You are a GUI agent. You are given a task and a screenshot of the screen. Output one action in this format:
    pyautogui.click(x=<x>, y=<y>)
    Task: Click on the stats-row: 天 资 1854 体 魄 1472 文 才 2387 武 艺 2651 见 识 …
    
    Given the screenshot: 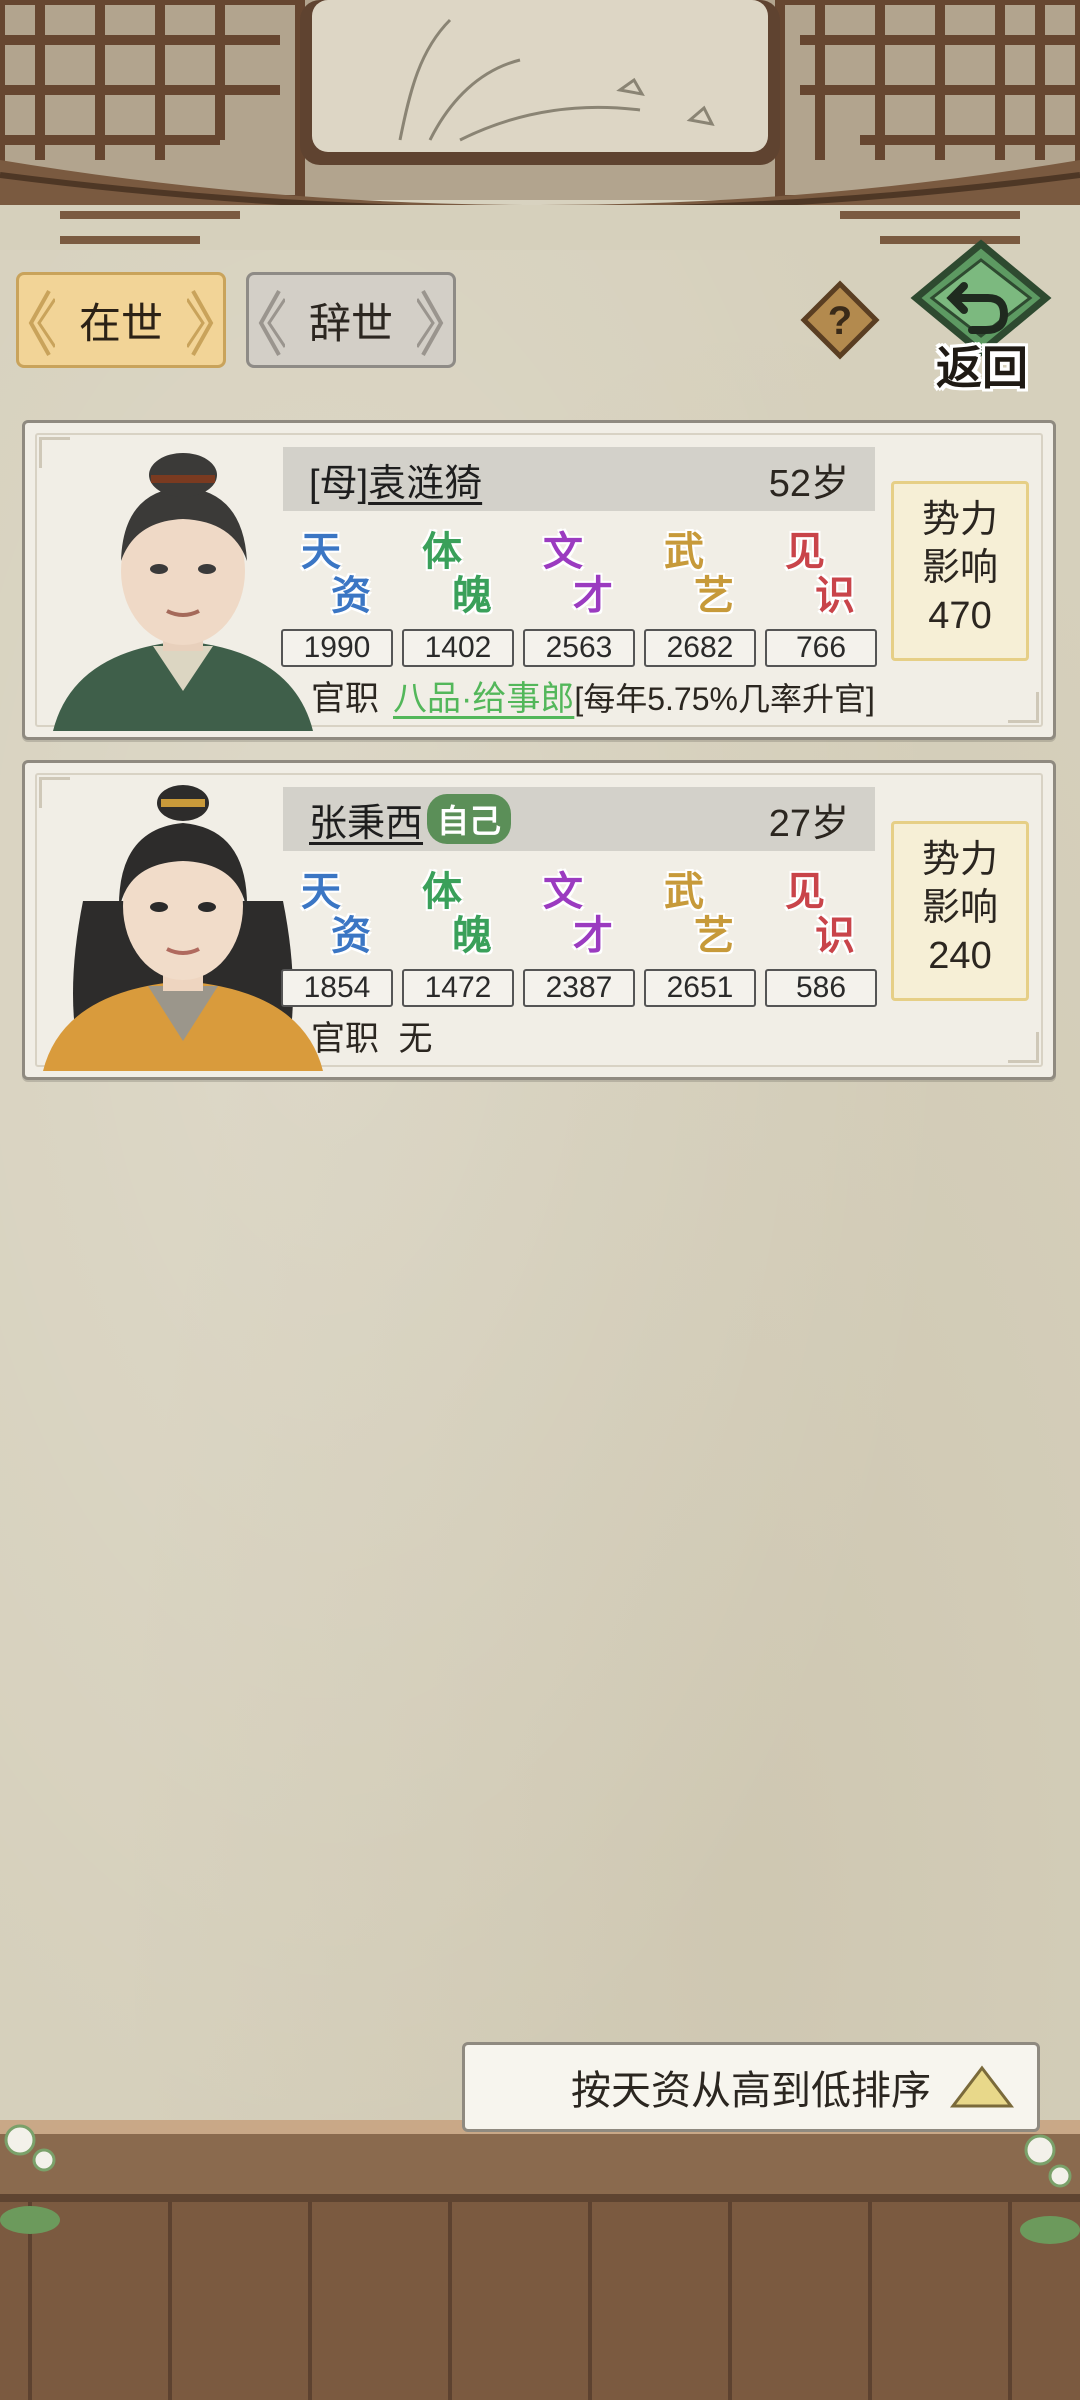 What is the action you would take?
    pyautogui.click(x=581, y=934)
    